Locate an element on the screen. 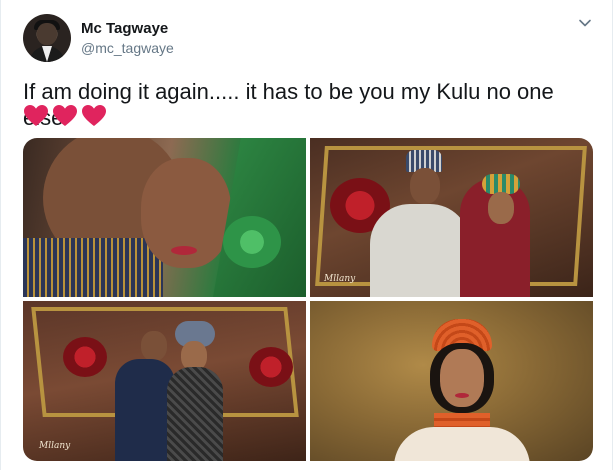  bride-face is located at coordinates (462, 378).